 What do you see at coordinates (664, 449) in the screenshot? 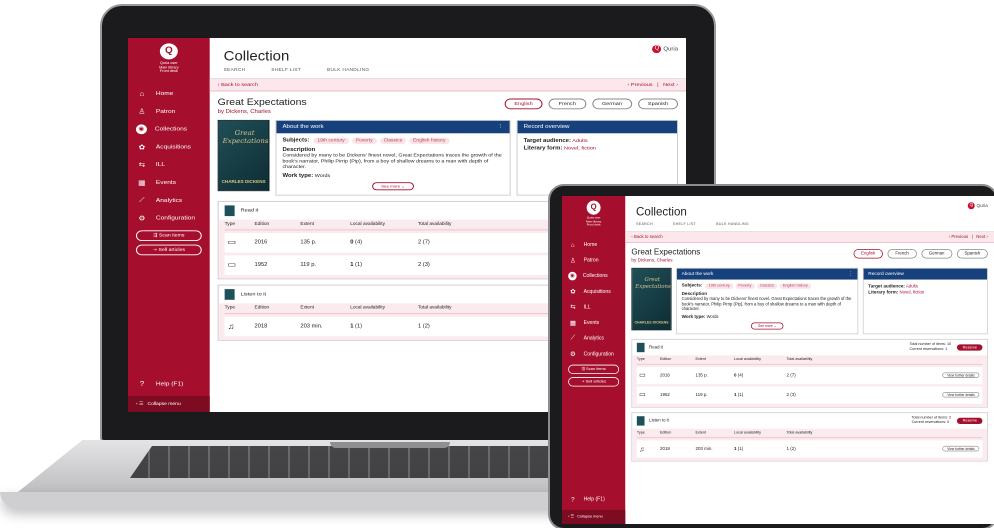
I see `edition-cell: 2018` at bounding box center [664, 449].